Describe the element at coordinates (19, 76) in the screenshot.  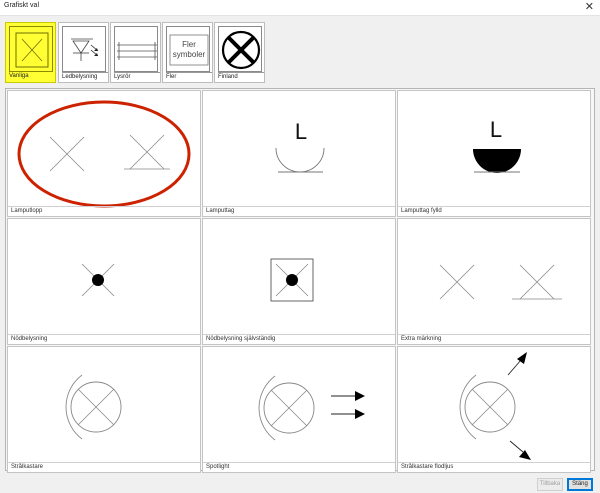
I see `category-label: Vanliga` at that location.